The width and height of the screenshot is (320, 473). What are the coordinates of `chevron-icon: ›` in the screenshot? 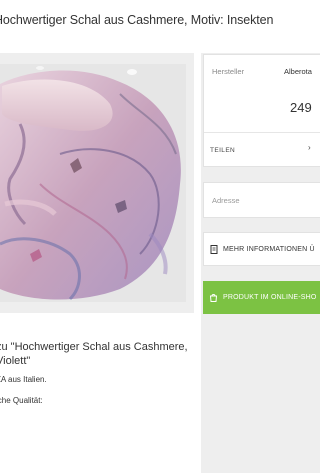 It's located at (309, 147).